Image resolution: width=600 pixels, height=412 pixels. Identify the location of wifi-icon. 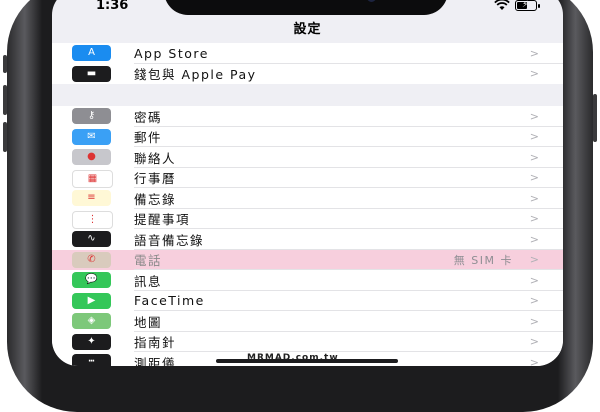
(502, 5).